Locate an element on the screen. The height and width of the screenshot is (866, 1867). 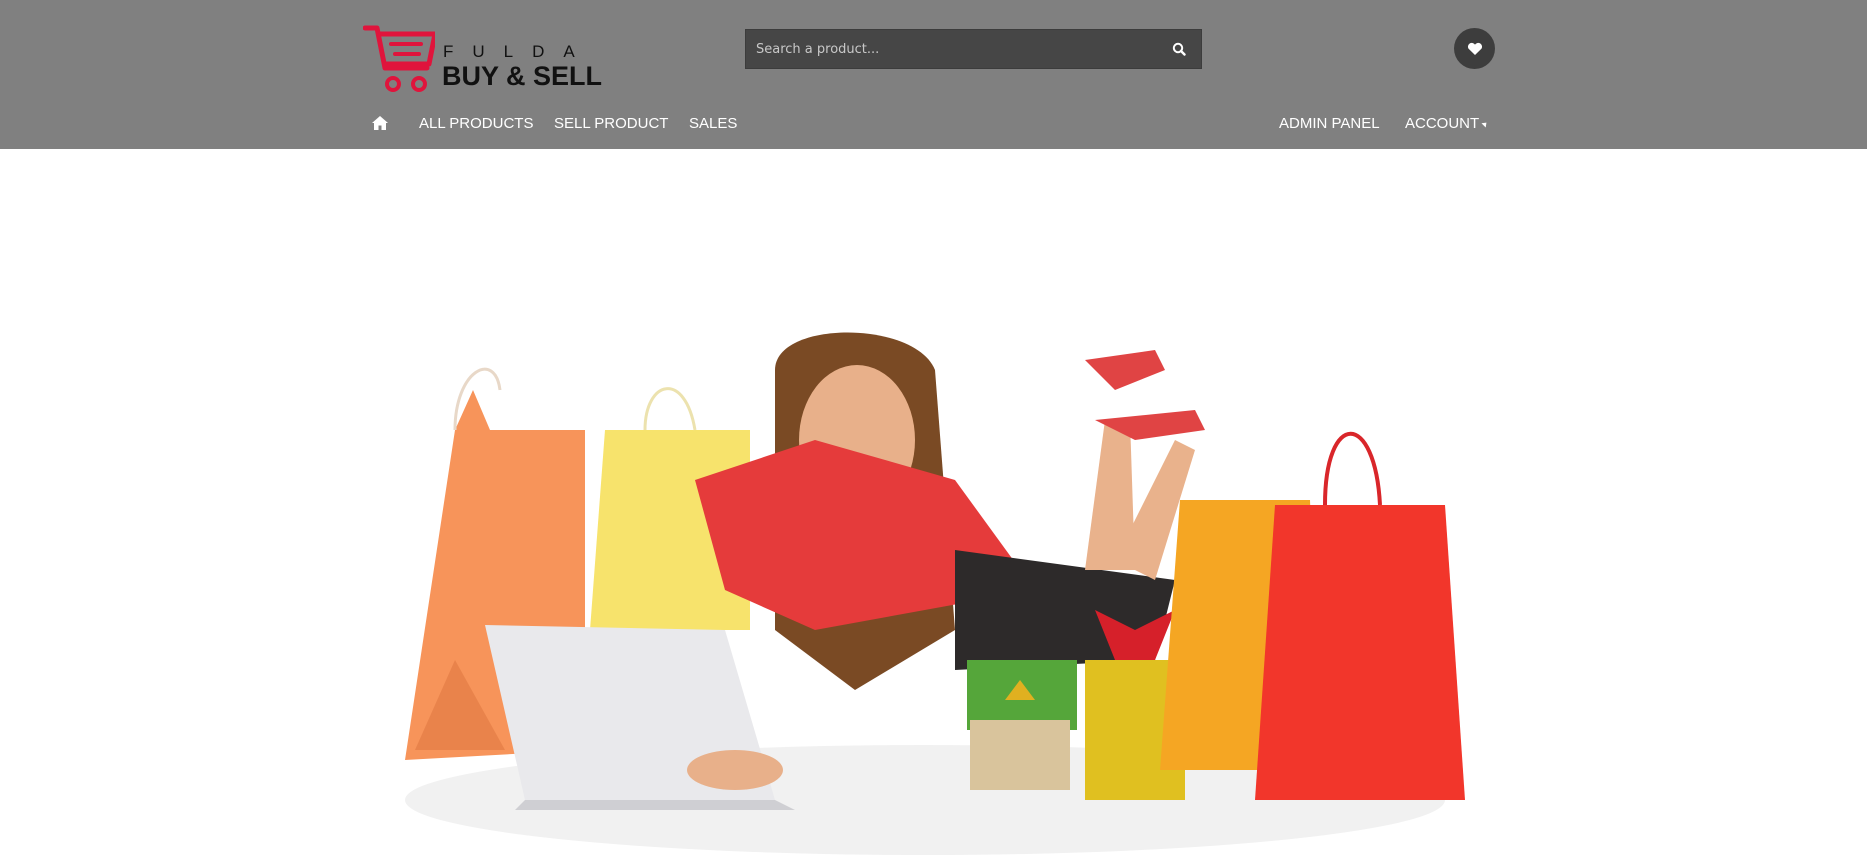
search-icon is located at coordinates (1179, 49).